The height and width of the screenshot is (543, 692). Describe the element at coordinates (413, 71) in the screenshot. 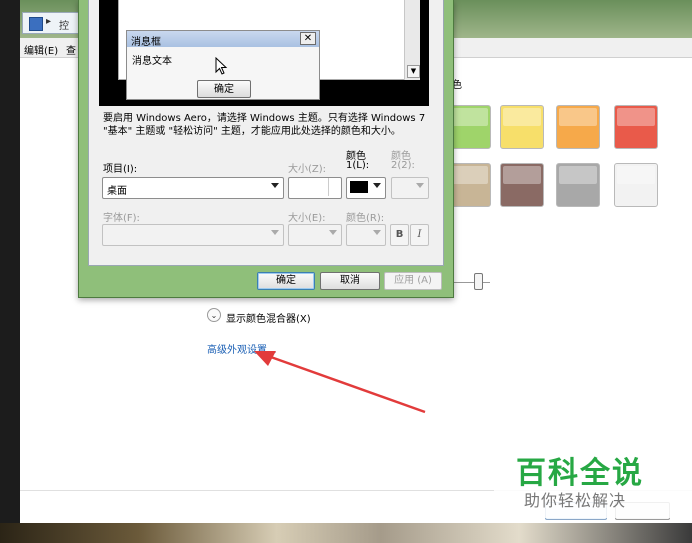

I see `scroll-down-icon: ▼` at that location.